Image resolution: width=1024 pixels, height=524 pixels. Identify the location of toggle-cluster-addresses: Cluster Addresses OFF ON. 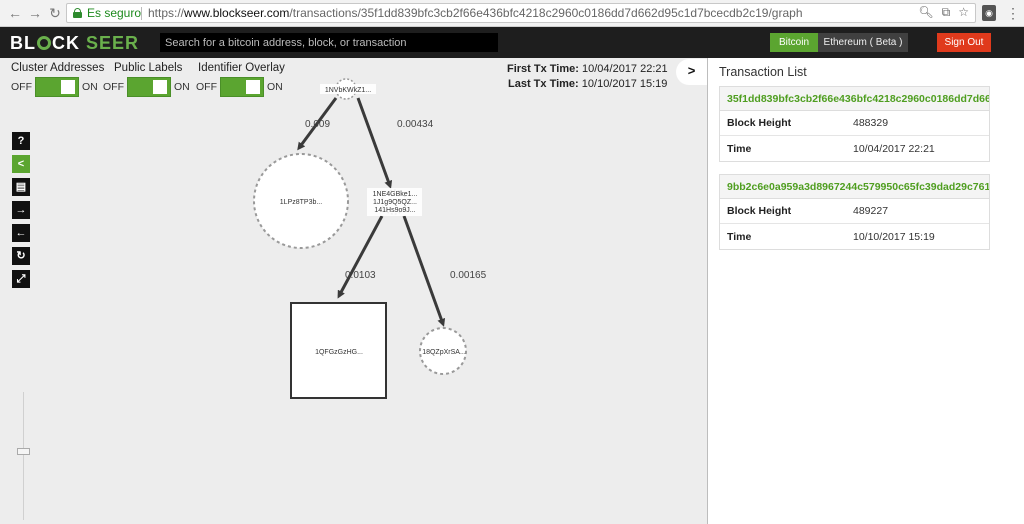
(57, 79).